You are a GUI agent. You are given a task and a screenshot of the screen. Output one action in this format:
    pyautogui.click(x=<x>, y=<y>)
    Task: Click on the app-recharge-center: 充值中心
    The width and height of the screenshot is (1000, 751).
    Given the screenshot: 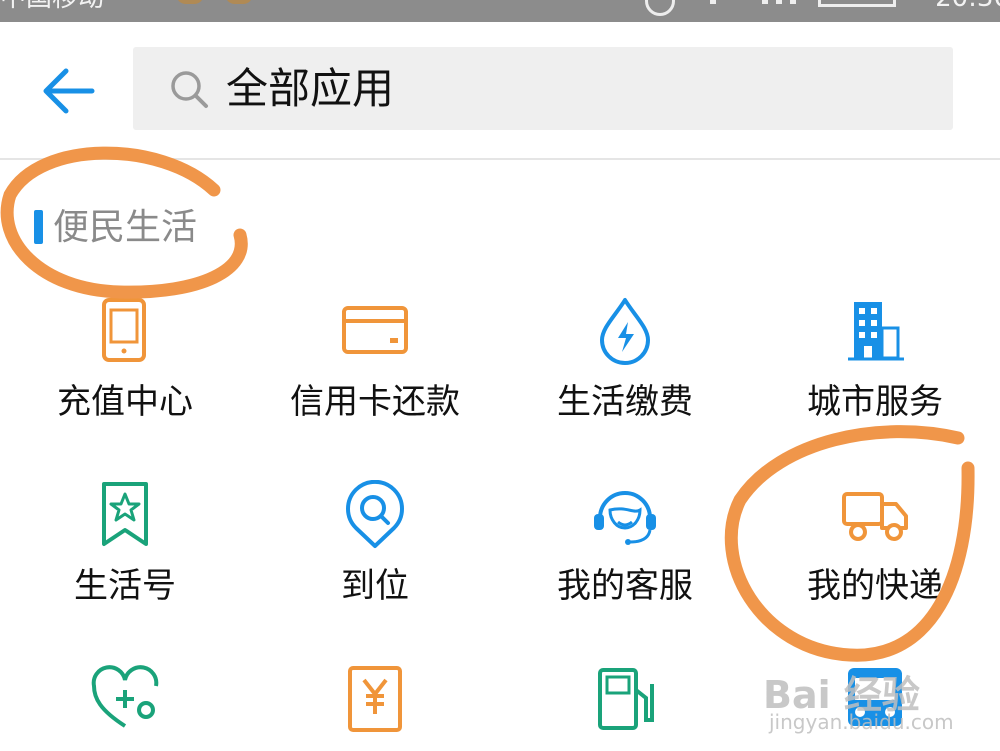 What is the action you would take?
    pyautogui.click(x=125, y=386)
    